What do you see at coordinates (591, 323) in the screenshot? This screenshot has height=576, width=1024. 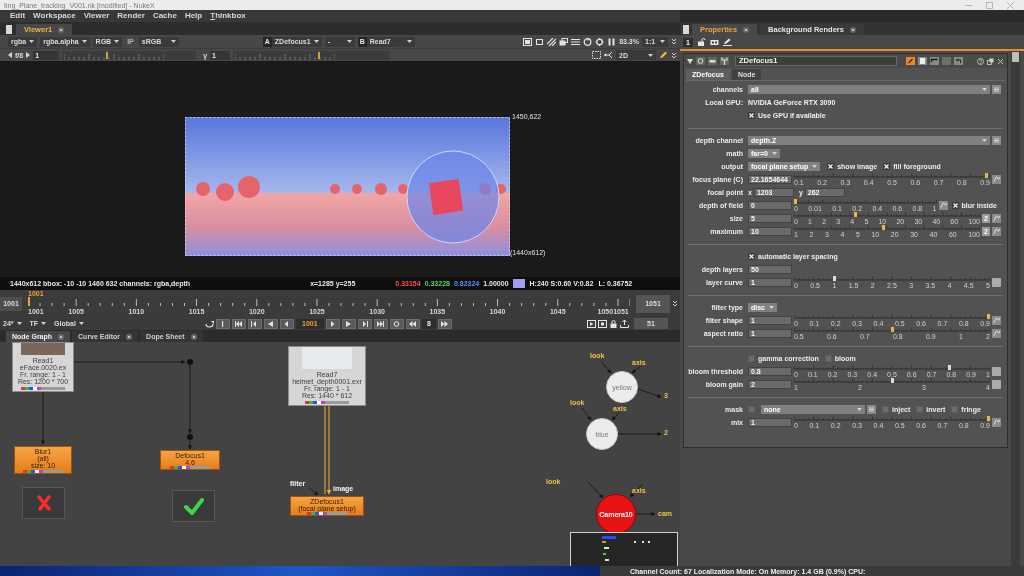 I see `play-icon` at bounding box center [591, 323].